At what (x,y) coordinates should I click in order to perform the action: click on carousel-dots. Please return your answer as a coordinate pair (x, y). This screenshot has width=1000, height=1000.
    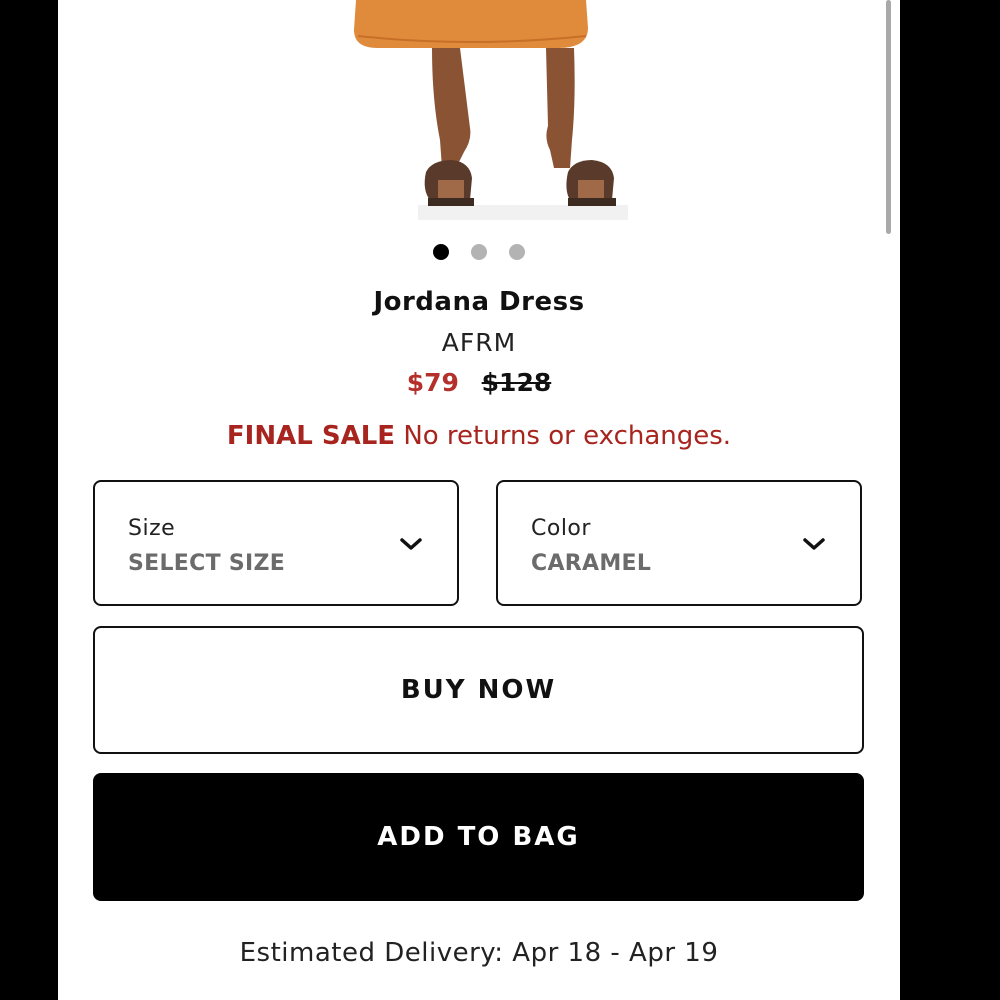
    Looking at the image, I should click on (479, 252).